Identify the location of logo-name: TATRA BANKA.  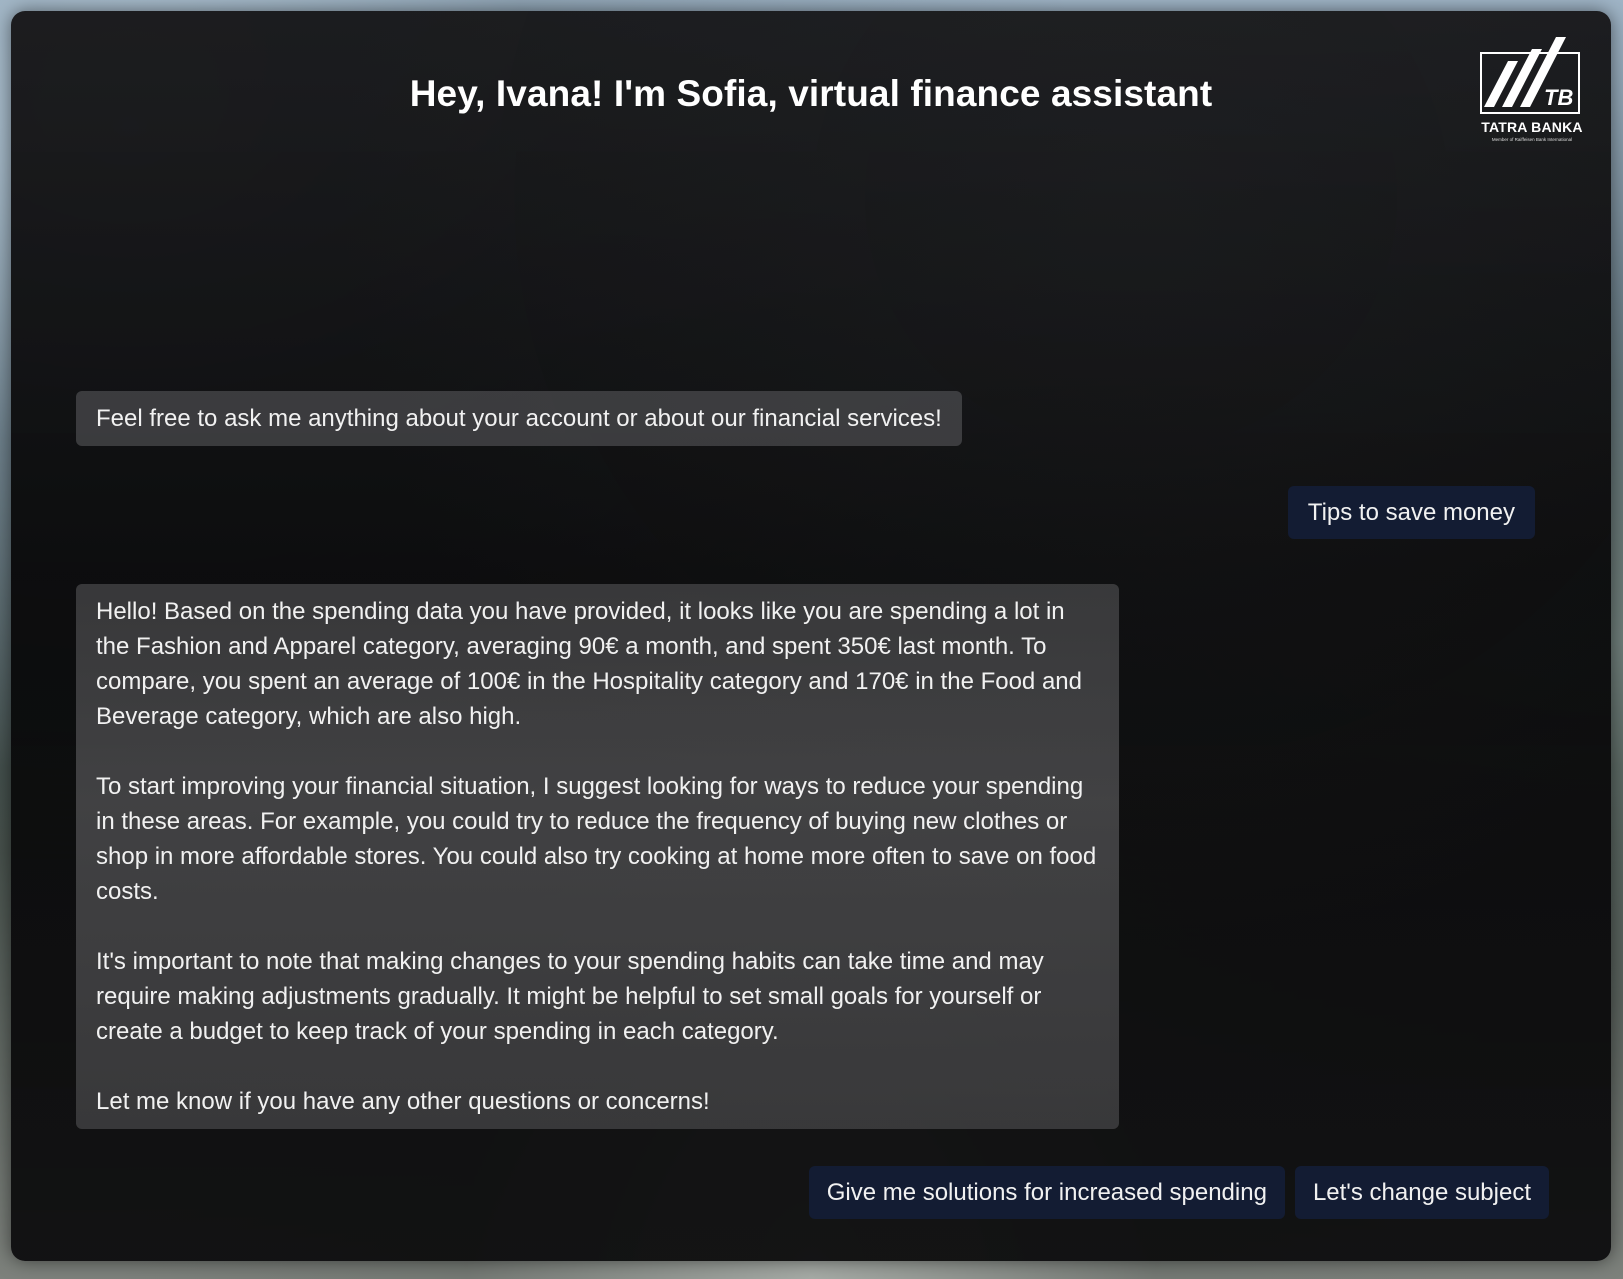
(1532, 127).